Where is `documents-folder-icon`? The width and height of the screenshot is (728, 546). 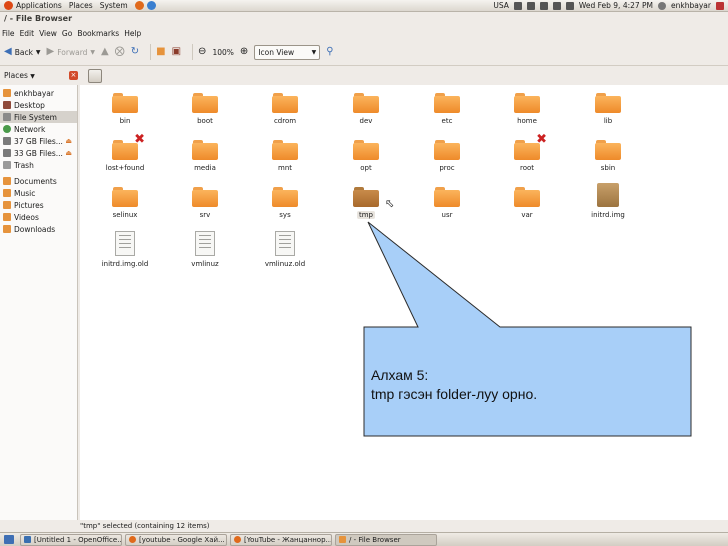
documents-folder-icon is located at coordinates (7, 181).